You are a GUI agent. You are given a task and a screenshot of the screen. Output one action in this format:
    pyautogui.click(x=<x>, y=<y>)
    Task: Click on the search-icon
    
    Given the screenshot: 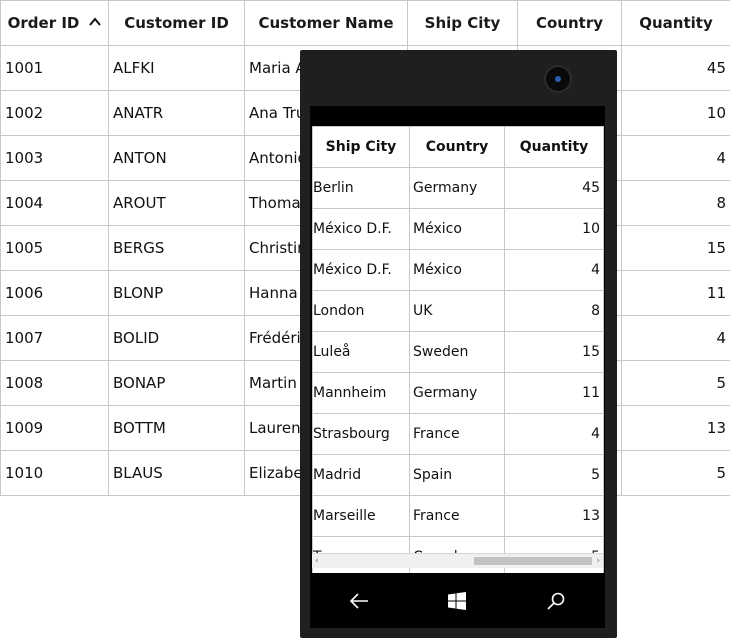 What is the action you would take?
    pyautogui.click(x=556, y=601)
    